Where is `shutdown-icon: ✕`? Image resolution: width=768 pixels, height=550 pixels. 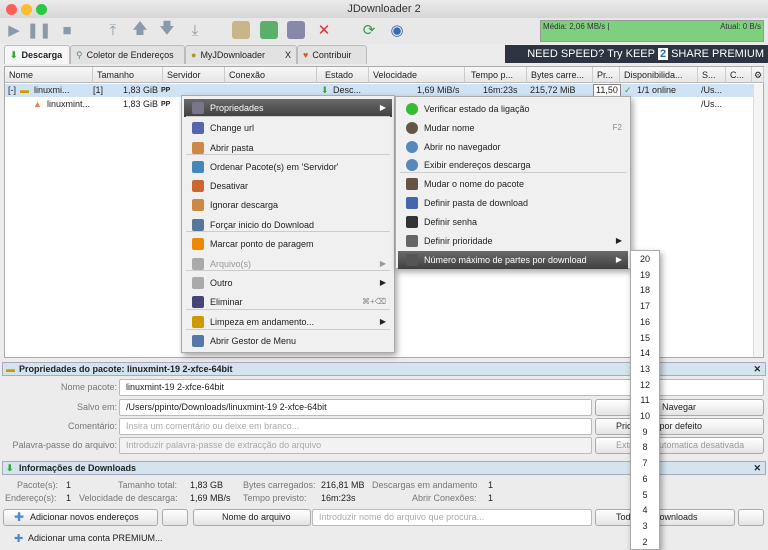 shutdown-icon: ✕ is located at coordinates (324, 30).